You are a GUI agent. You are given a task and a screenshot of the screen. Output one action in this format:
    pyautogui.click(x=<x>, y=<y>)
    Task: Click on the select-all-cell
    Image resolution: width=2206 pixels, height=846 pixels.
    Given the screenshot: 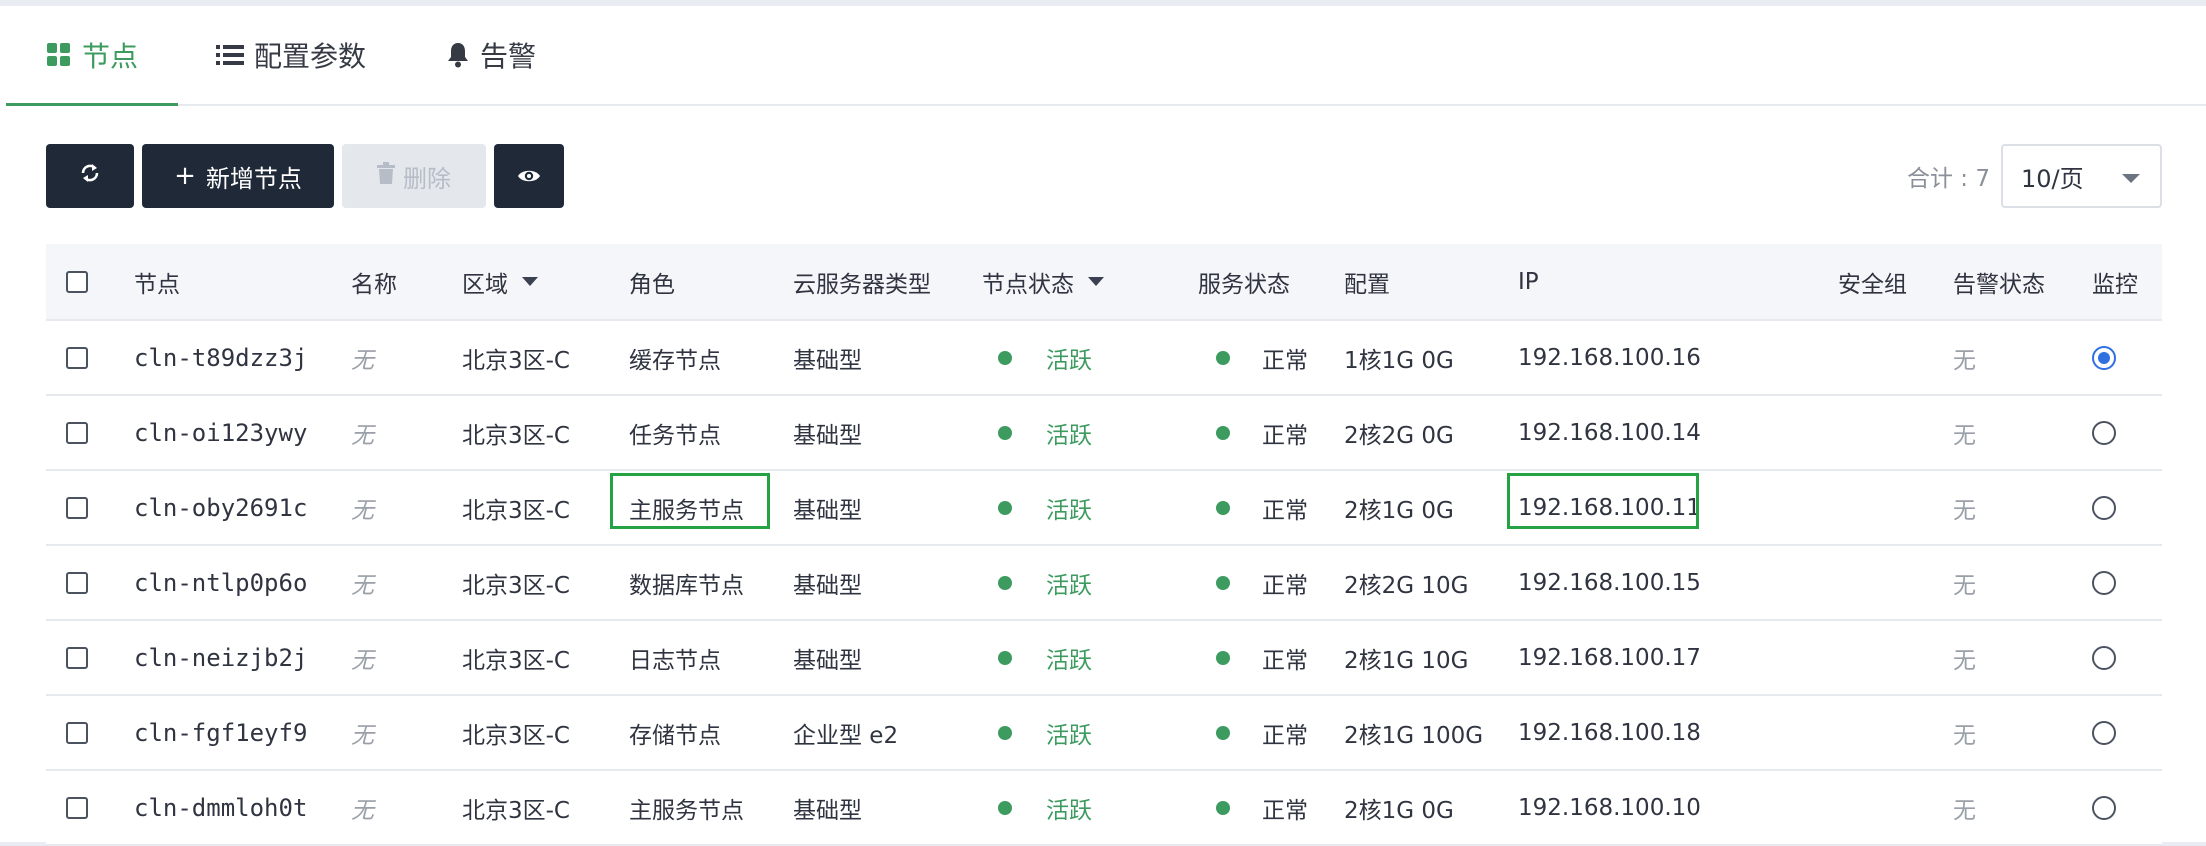 What is the action you would take?
    pyautogui.click(x=77, y=281)
    